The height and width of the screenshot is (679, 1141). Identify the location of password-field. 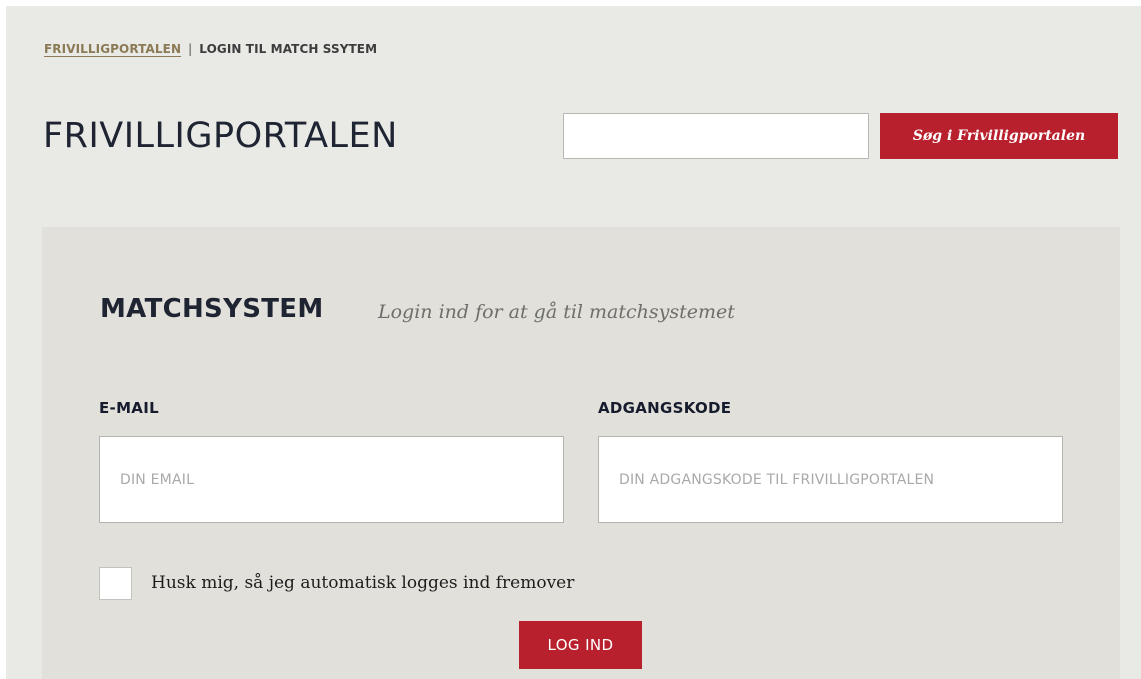
(830, 479).